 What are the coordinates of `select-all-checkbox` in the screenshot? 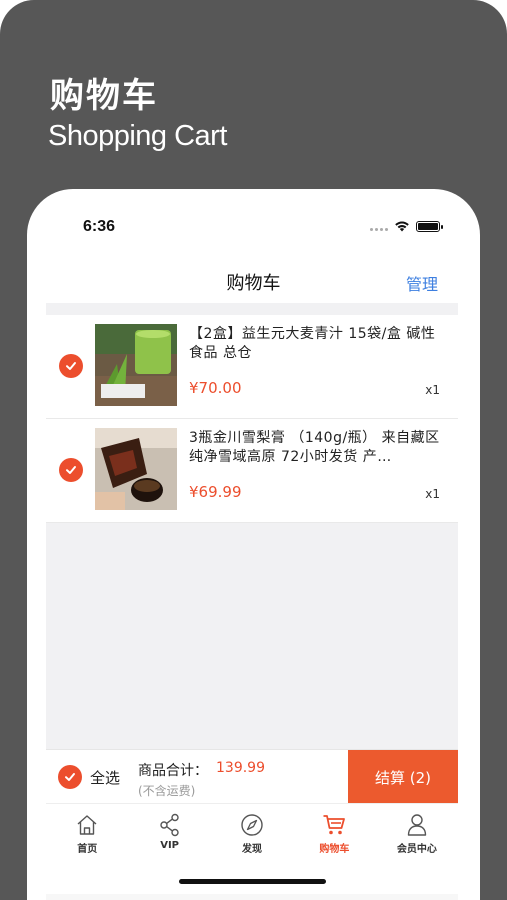 It's located at (70, 777).